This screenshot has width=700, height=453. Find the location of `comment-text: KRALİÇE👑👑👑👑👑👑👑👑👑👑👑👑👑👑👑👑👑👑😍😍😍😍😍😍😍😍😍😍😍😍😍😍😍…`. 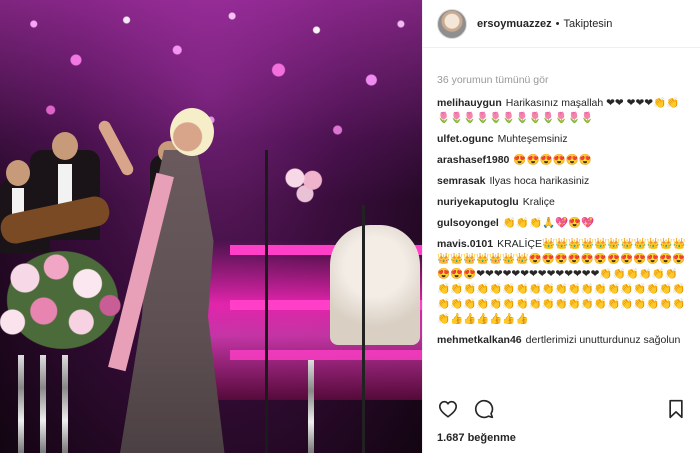

comment-text: KRALİÇE👑👑👑👑👑👑👑👑👑👑👑👑👑👑👑👑👑👑😍😍😍😍😍😍😍😍😍😍😍😍😍😍😍… is located at coordinates (561, 281).